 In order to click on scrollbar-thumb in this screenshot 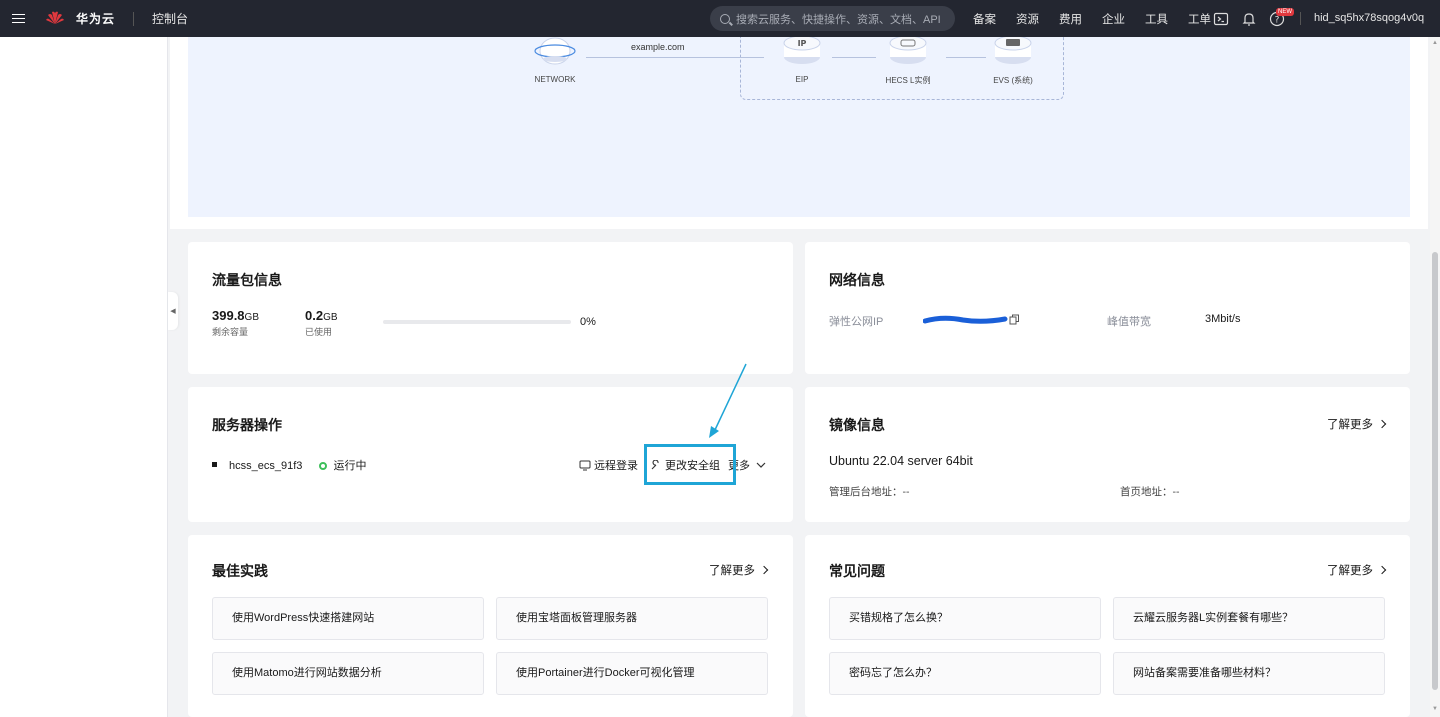, I will do `click(1435, 471)`.